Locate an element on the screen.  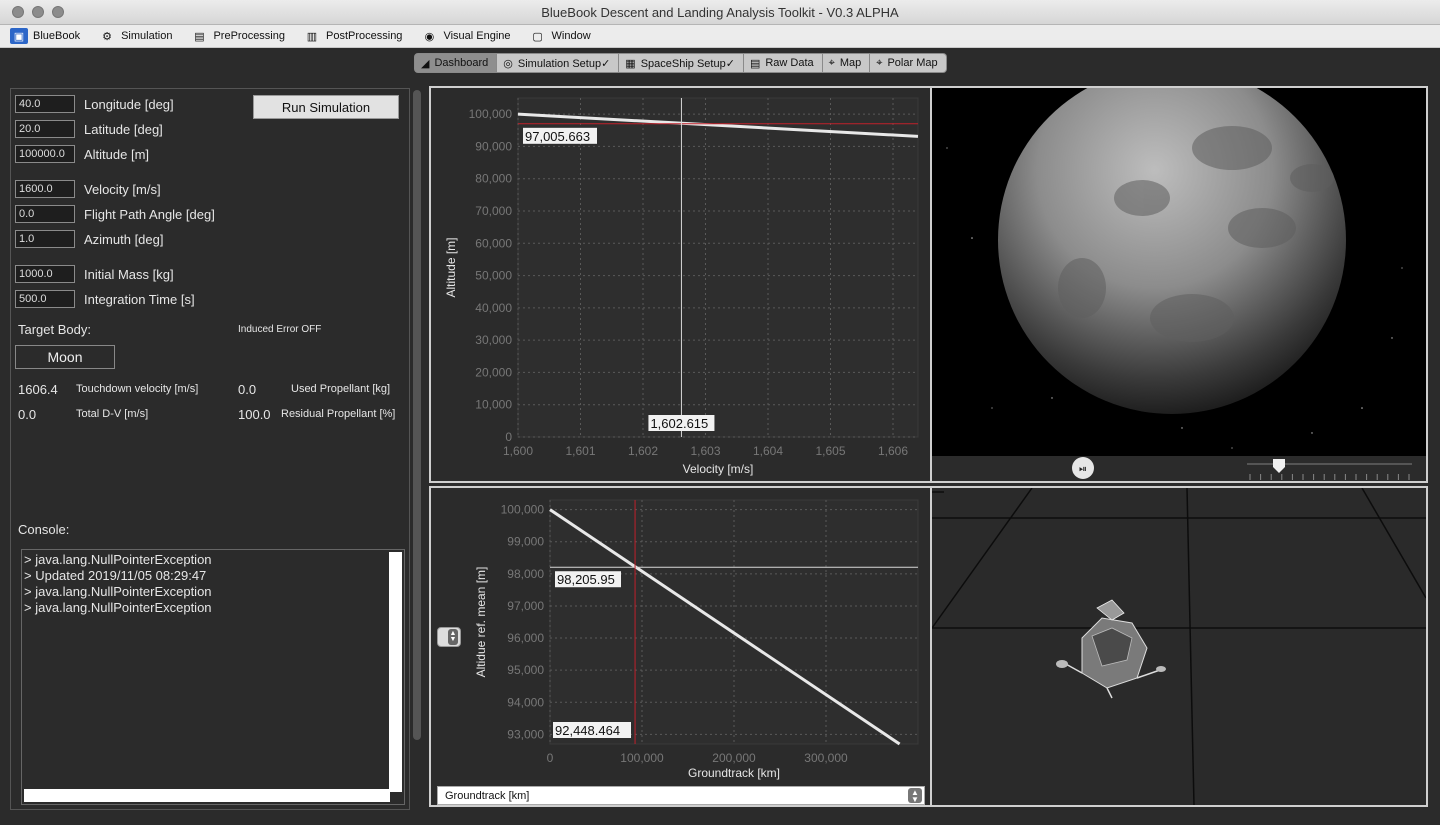
y-tick-label: 95,000 is located at coordinates (525, 670).